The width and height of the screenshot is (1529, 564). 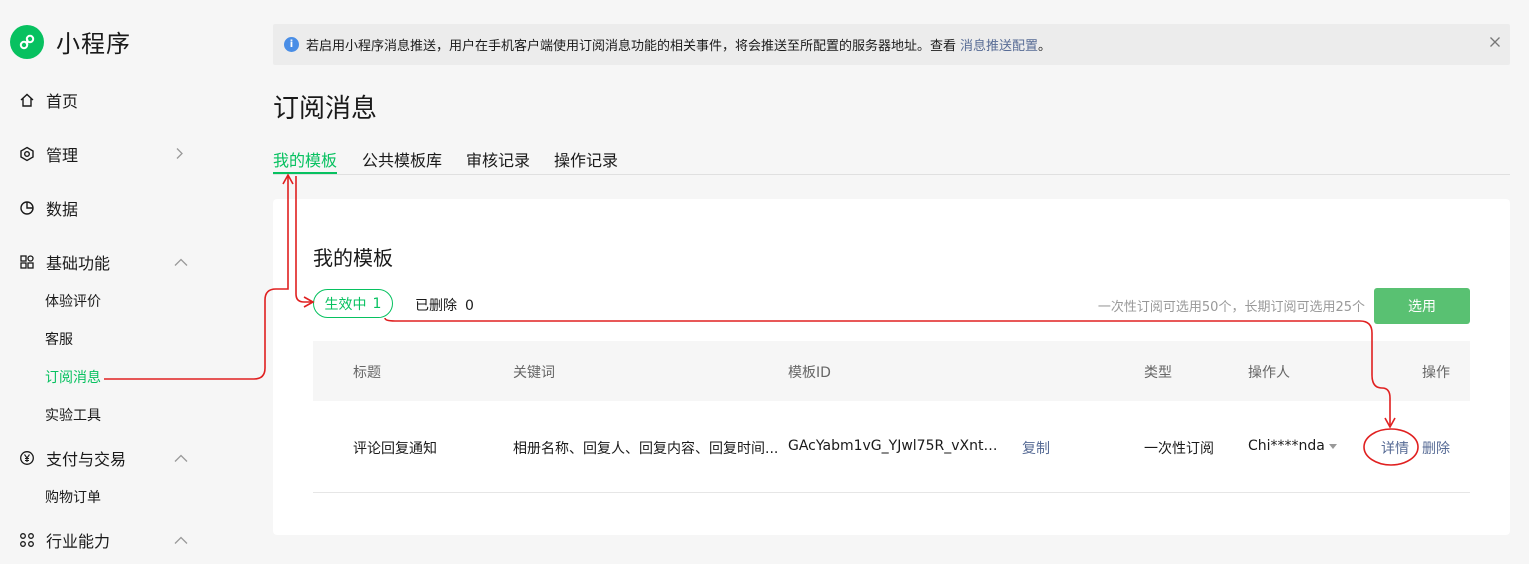 What do you see at coordinates (73, 497) in the screenshot?
I see `sidebar-item-shopping-orders: 购物订单` at bounding box center [73, 497].